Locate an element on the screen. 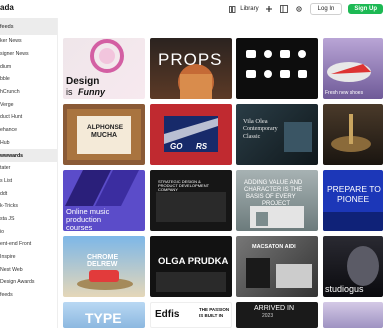 This screenshot has height=328, width=383. feed-card: OLGA PRUDKA is located at coordinates (191, 266).